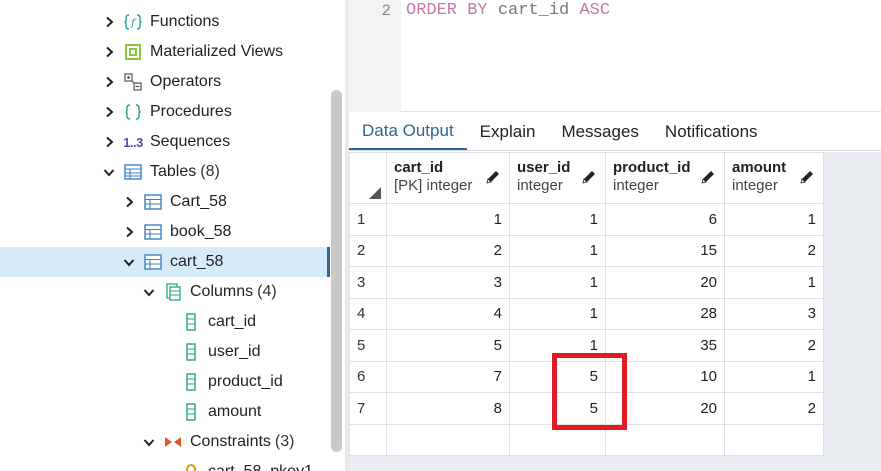  I want to click on cell-amount: 3, so click(774, 313).